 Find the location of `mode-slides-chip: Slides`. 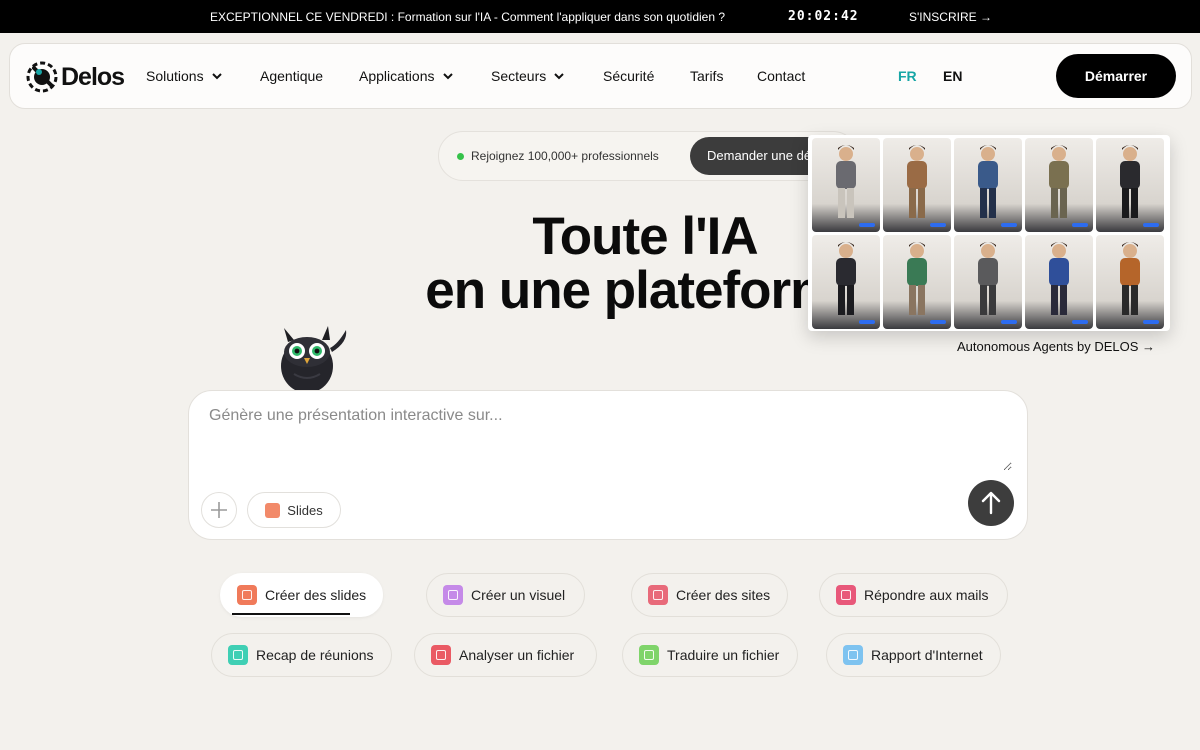

mode-slides-chip: Slides is located at coordinates (294, 510).